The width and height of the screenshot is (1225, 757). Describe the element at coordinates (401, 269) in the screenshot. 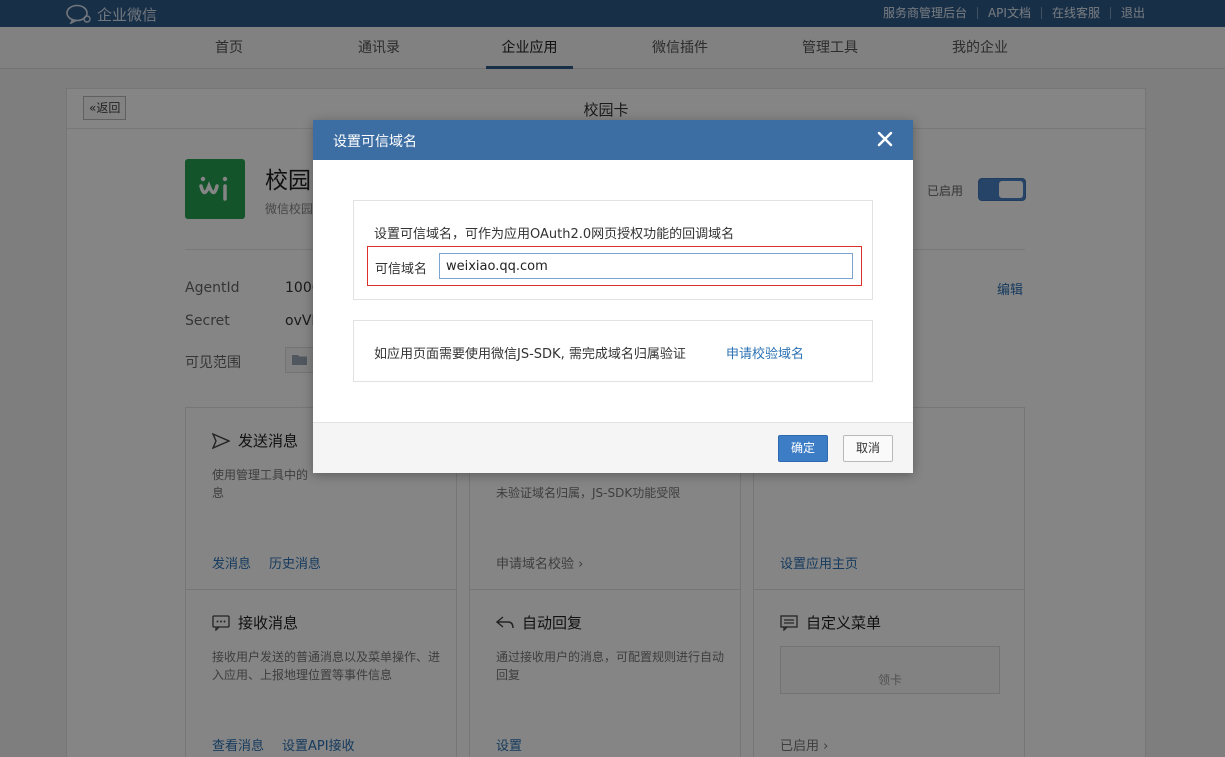

I see `domain-field-label: 可信域名` at that location.